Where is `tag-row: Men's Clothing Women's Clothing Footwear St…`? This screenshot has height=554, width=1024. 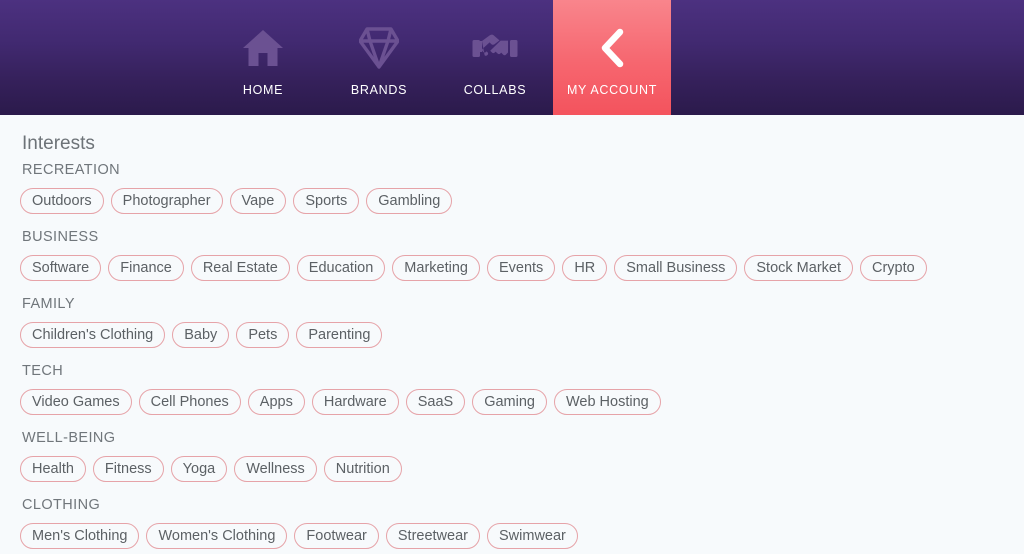 tag-row: Men's Clothing Women's Clothing Footwear St… is located at coordinates (522, 536).